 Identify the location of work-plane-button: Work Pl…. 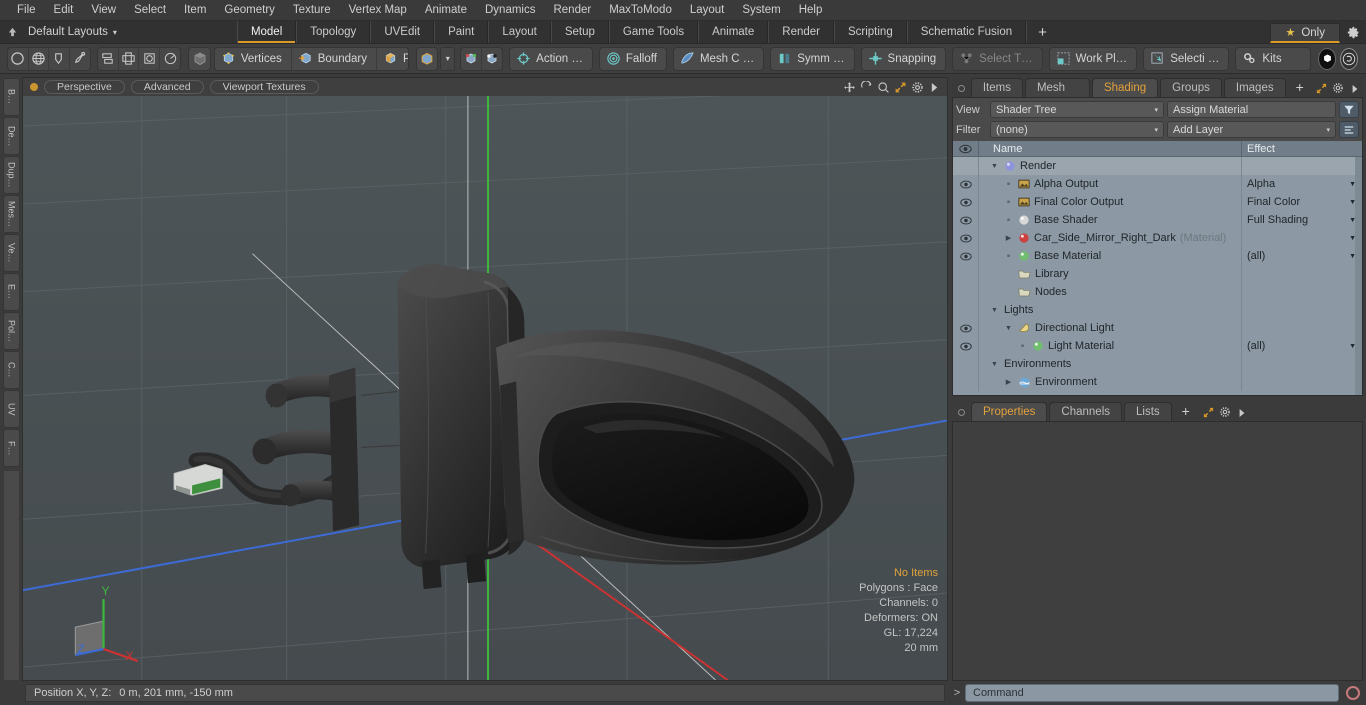
(1093, 58).